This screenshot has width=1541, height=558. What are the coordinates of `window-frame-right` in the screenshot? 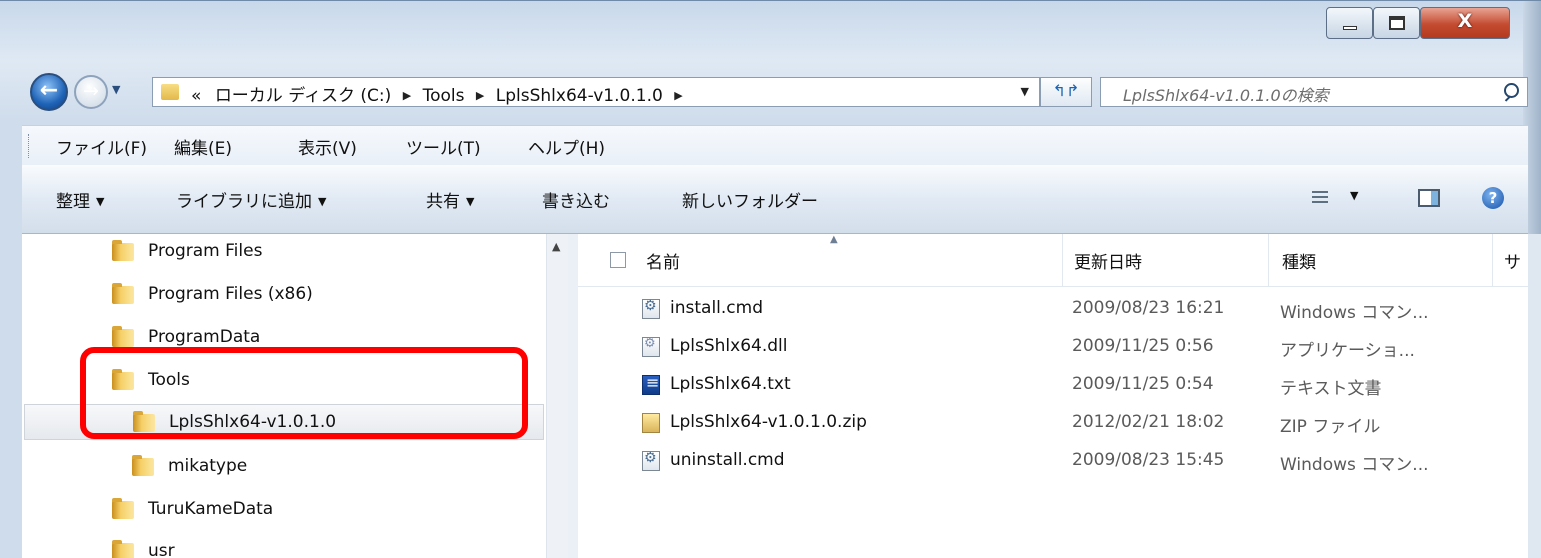 It's located at (1534, 396).